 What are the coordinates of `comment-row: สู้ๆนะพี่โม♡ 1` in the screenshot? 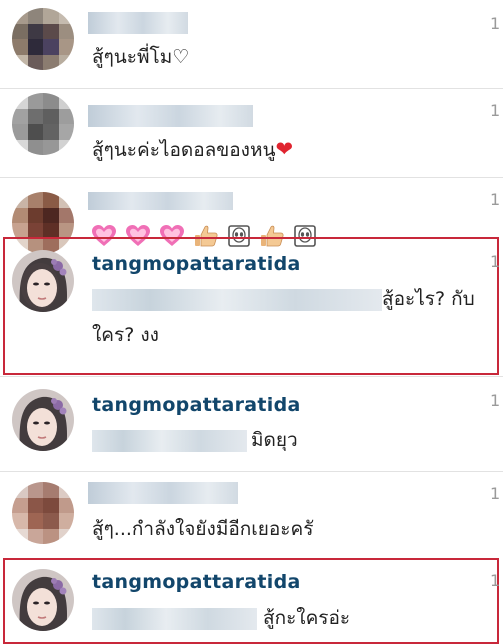 It's located at (251, 44).